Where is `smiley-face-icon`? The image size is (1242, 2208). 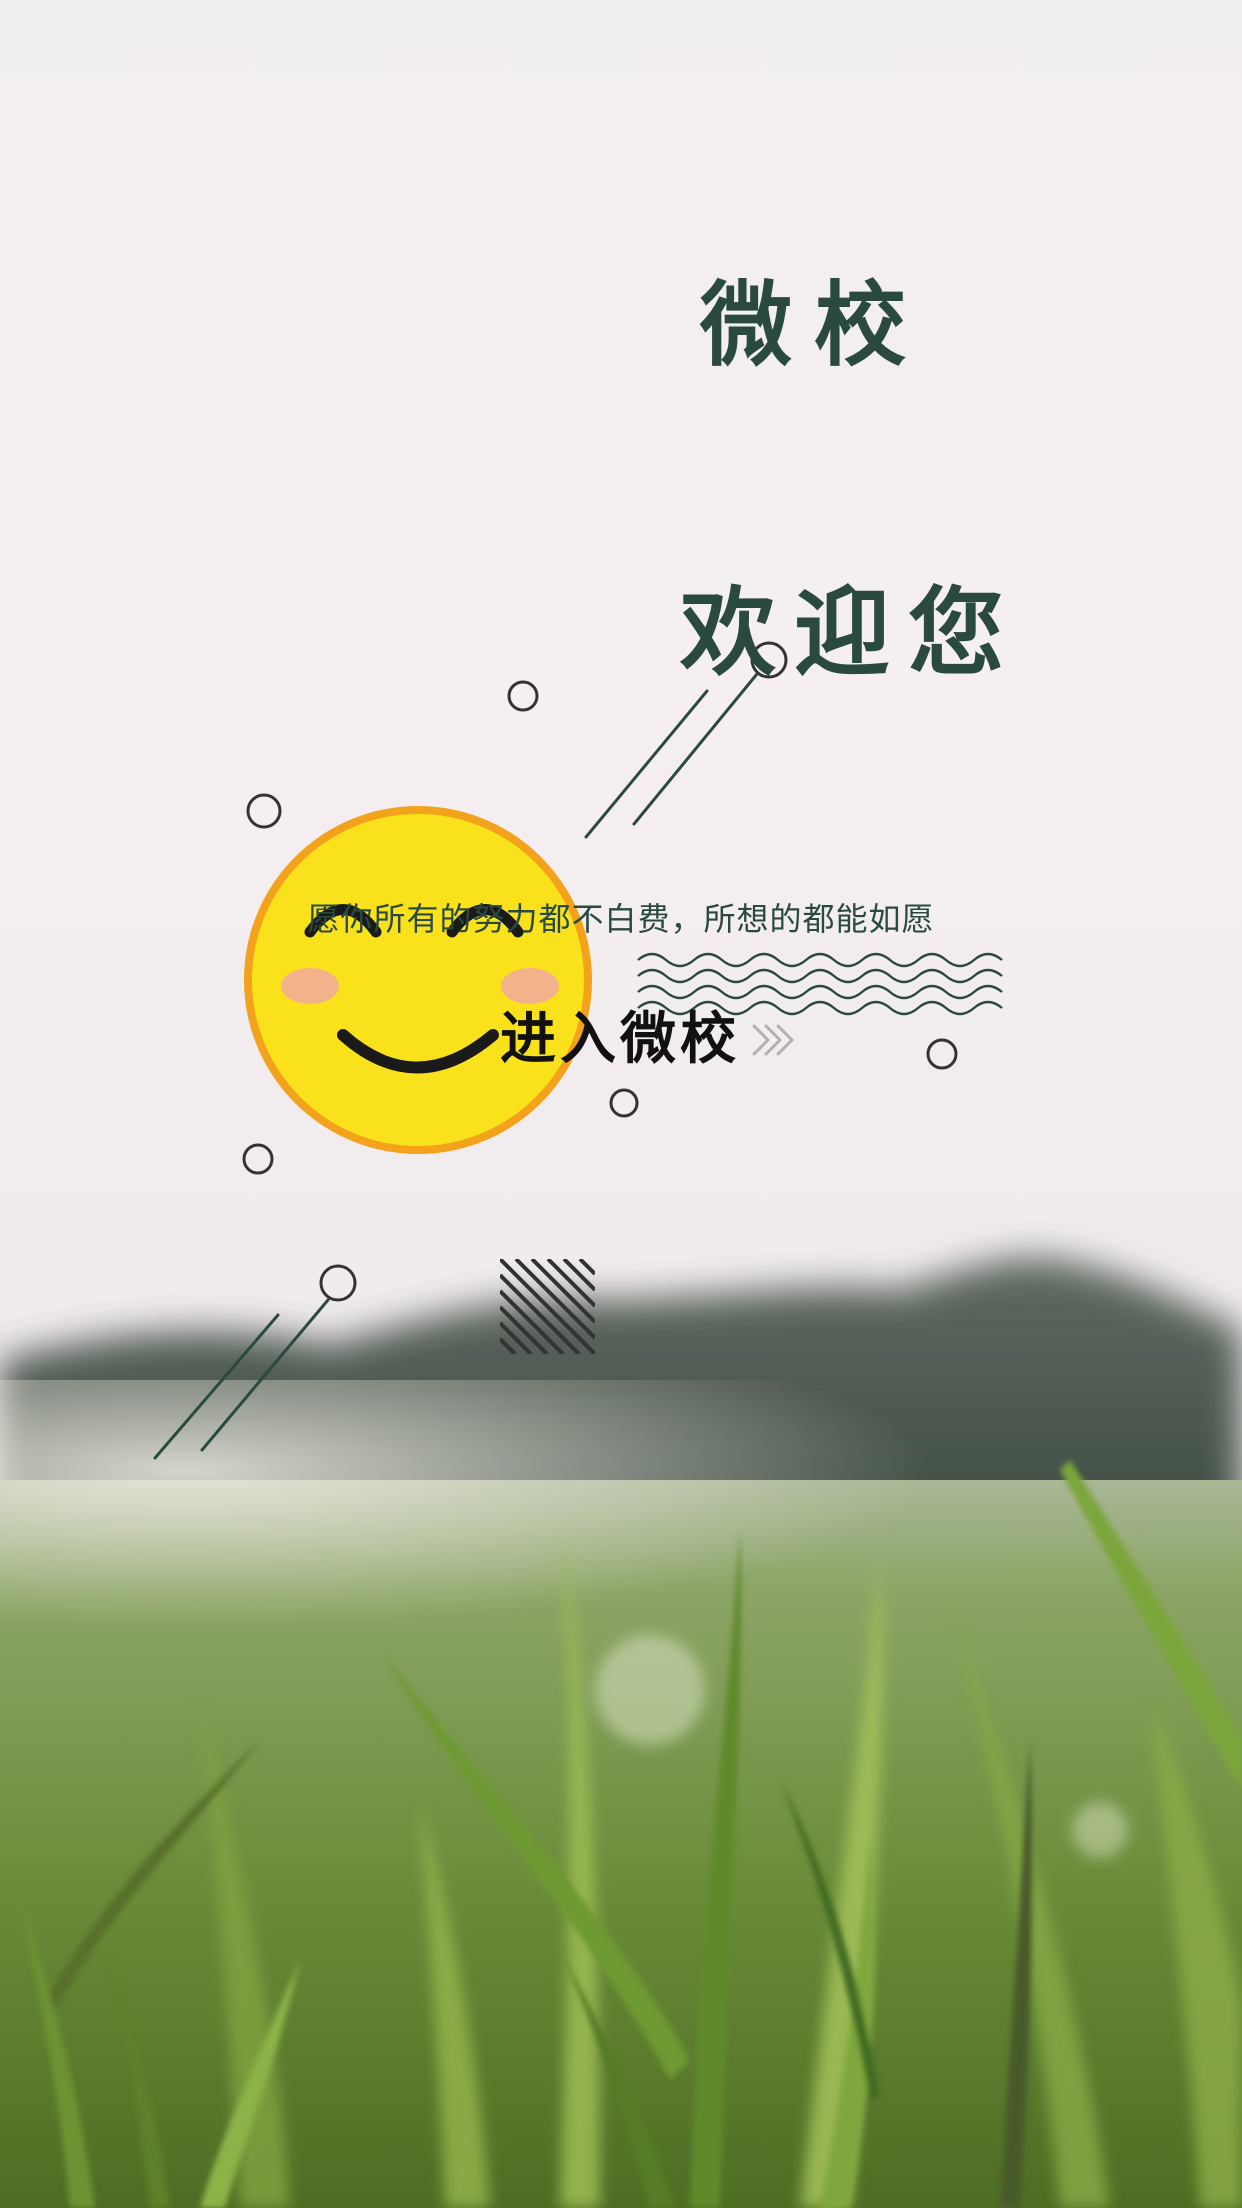
smiley-face-icon is located at coordinates (418, 980).